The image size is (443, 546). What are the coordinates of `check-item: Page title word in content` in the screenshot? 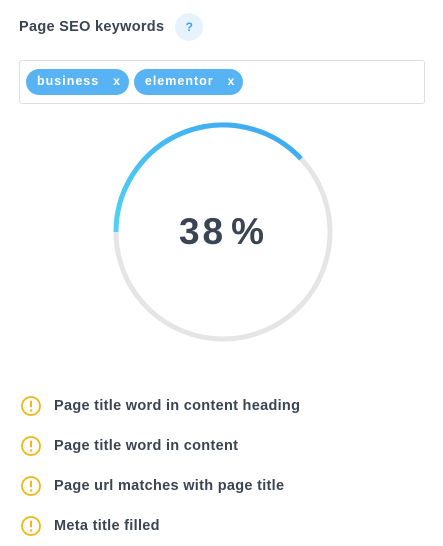 It's located at (160, 446).